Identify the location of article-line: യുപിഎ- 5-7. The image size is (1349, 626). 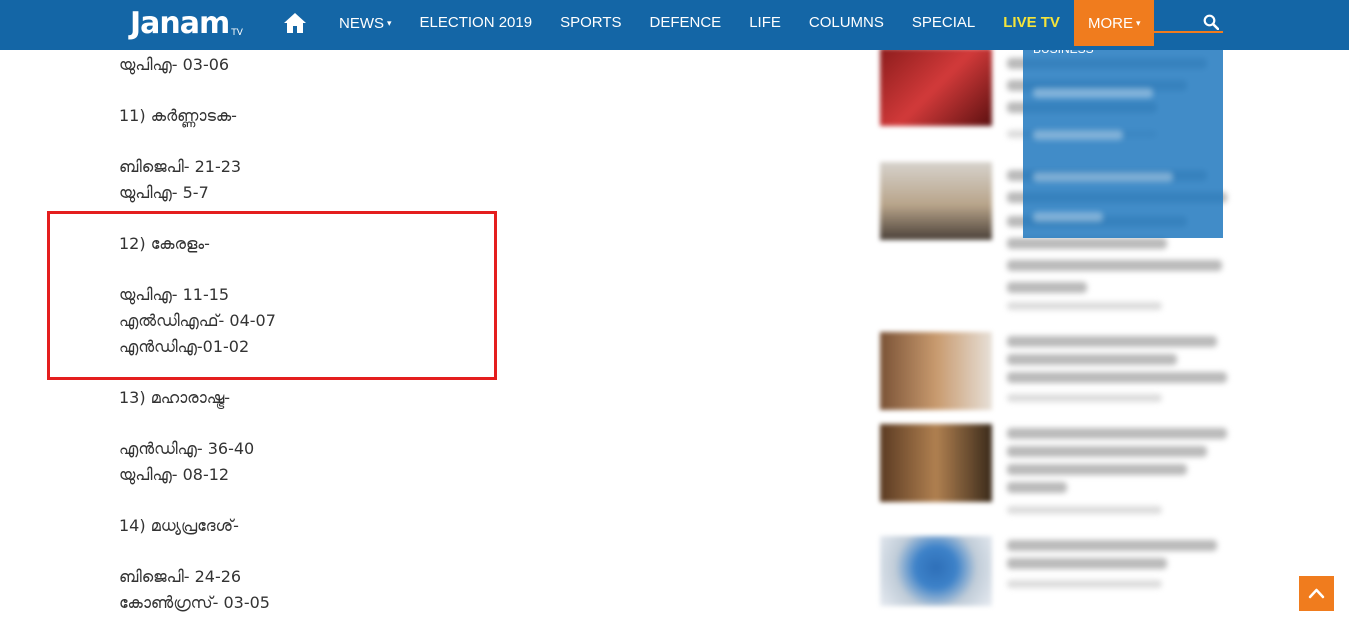
(164, 192).